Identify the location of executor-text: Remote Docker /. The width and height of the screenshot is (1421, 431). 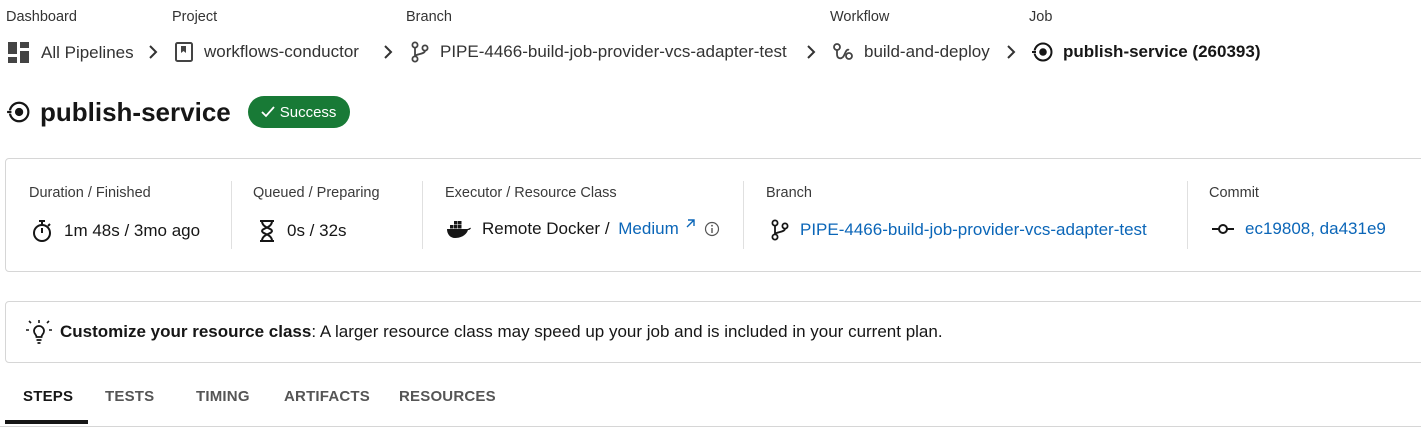
(548, 228).